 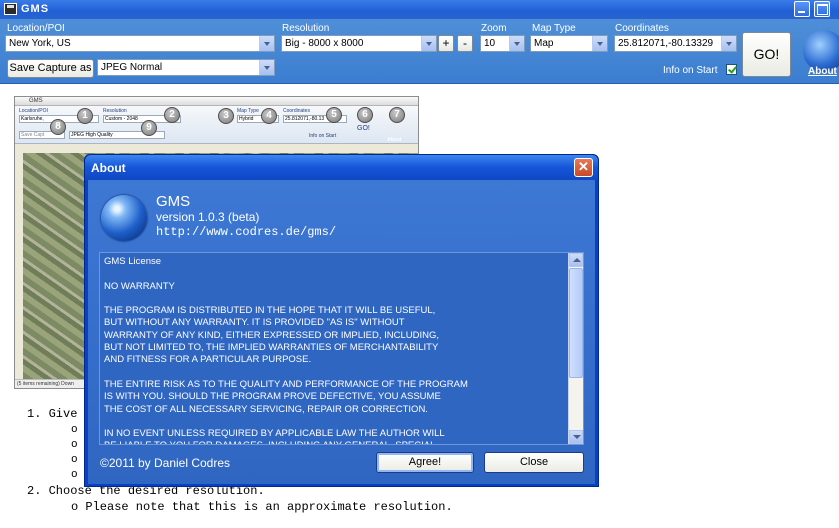 What do you see at coordinates (365, 115) in the screenshot?
I see `marker-6: 6` at bounding box center [365, 115].